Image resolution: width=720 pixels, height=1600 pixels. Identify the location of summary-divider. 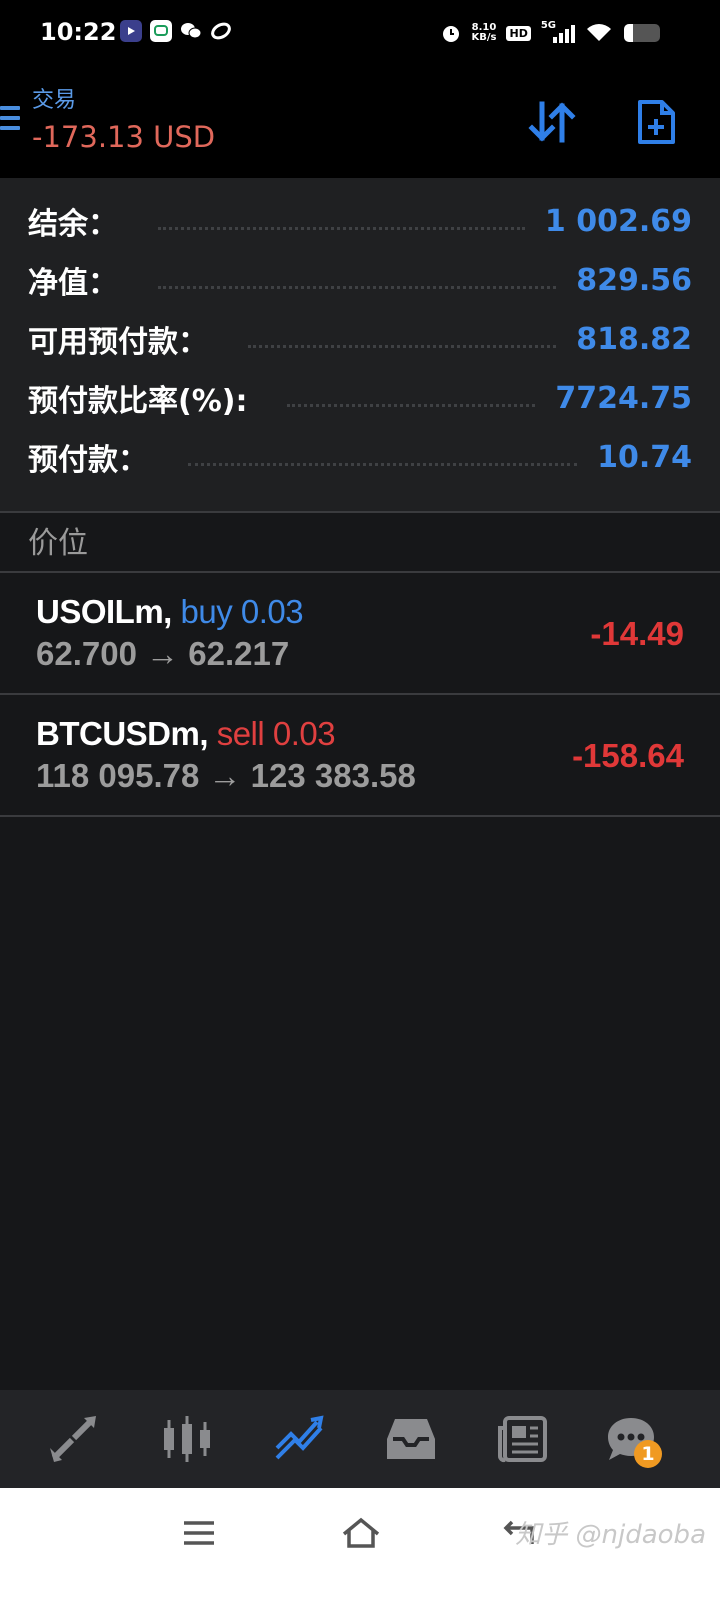
(360, 512).